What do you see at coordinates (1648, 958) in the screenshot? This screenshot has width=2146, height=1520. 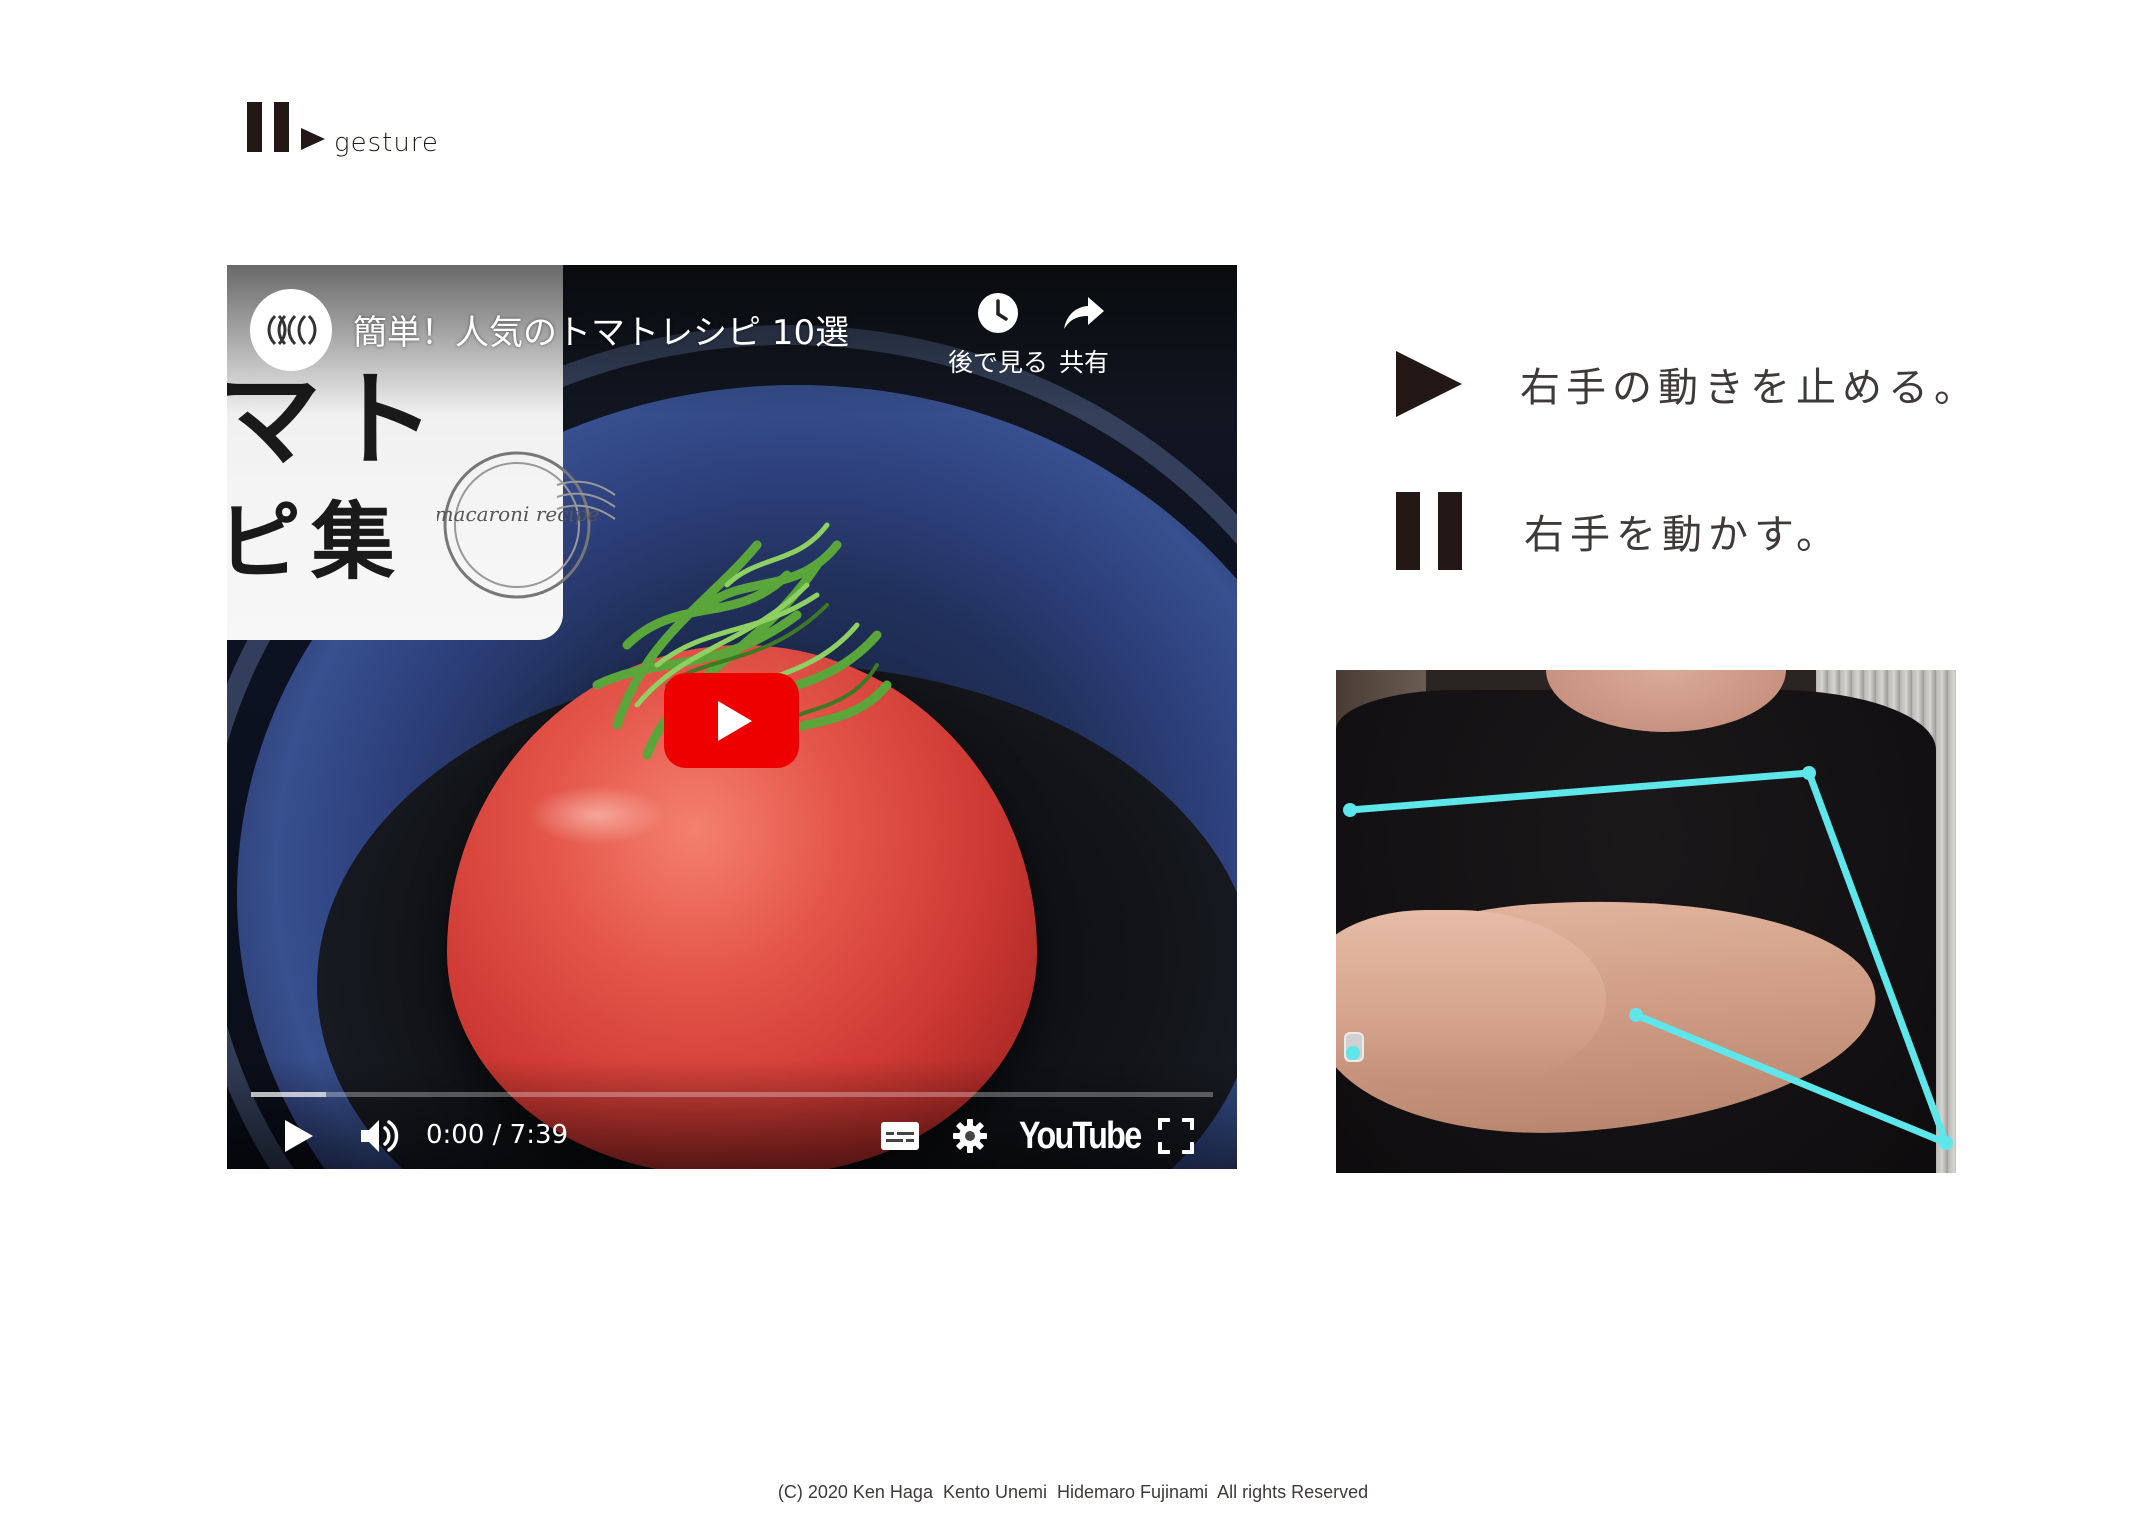 I see `pose-skeleton-overlay` at bounding box center [1648, 958].